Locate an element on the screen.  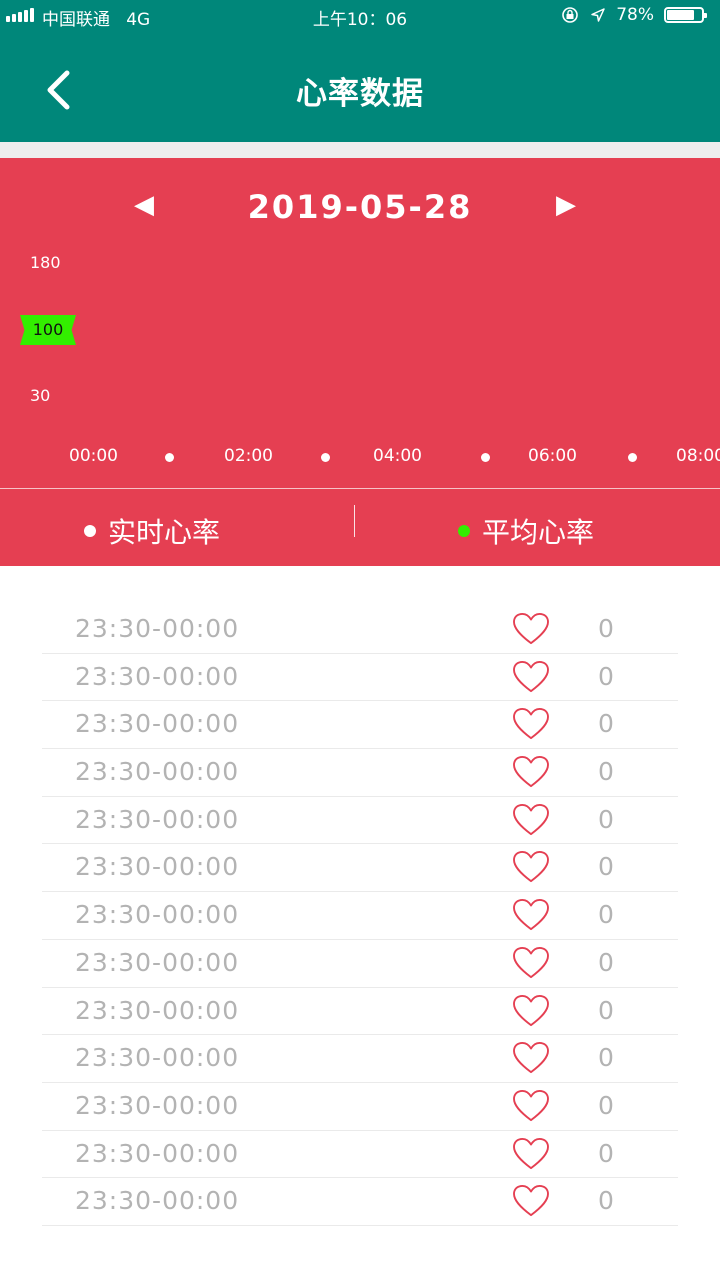
divider-strip is located at coordinates (360, 150).